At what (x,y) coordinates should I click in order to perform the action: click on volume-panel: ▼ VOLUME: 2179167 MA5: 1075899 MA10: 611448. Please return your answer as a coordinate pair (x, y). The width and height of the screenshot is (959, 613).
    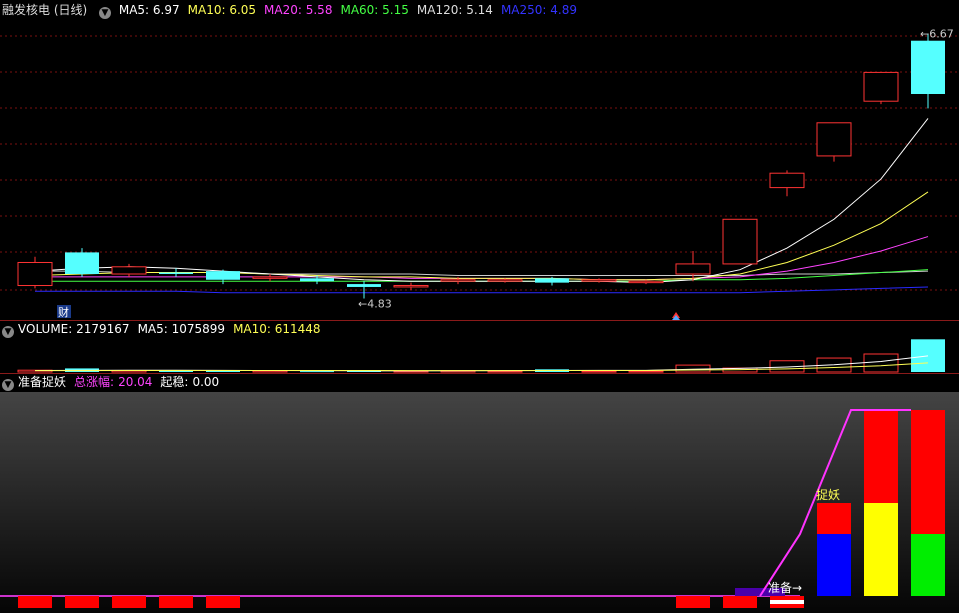
    Looking at the image, I should click on (479, 347).